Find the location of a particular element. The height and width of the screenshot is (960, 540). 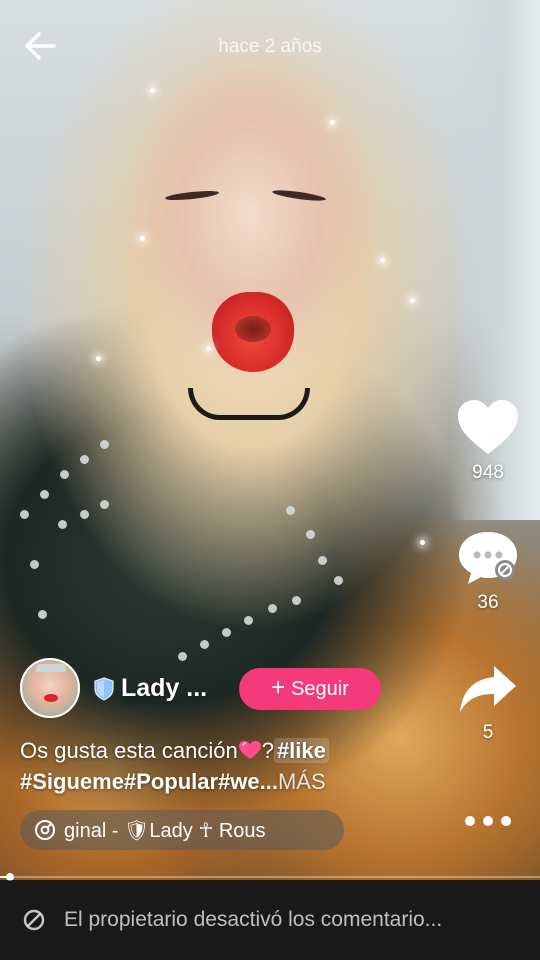

heart-icon is located at coordinates (488, 427).